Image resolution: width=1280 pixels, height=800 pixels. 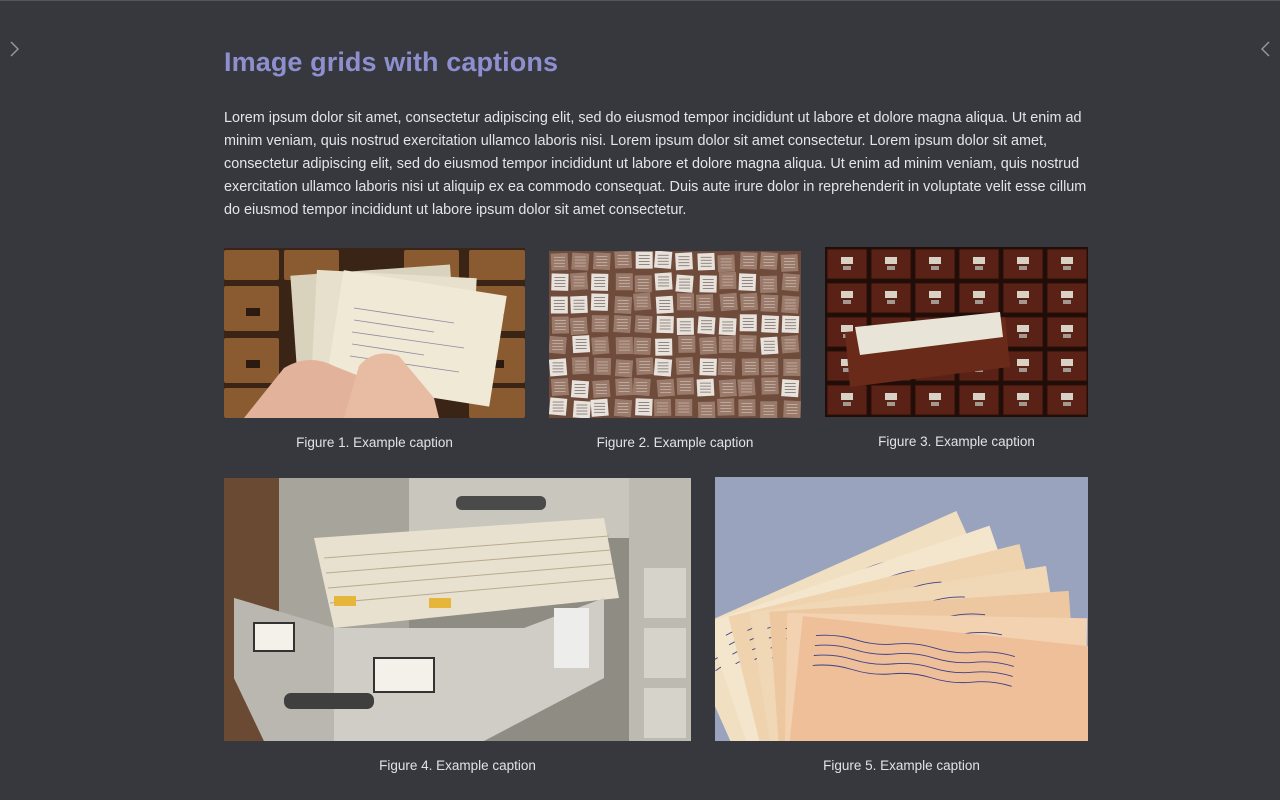 What do you see at coordinates (956, 332) in the screenshot?
I see `figure-3-image` at bounding box center [956, 332].